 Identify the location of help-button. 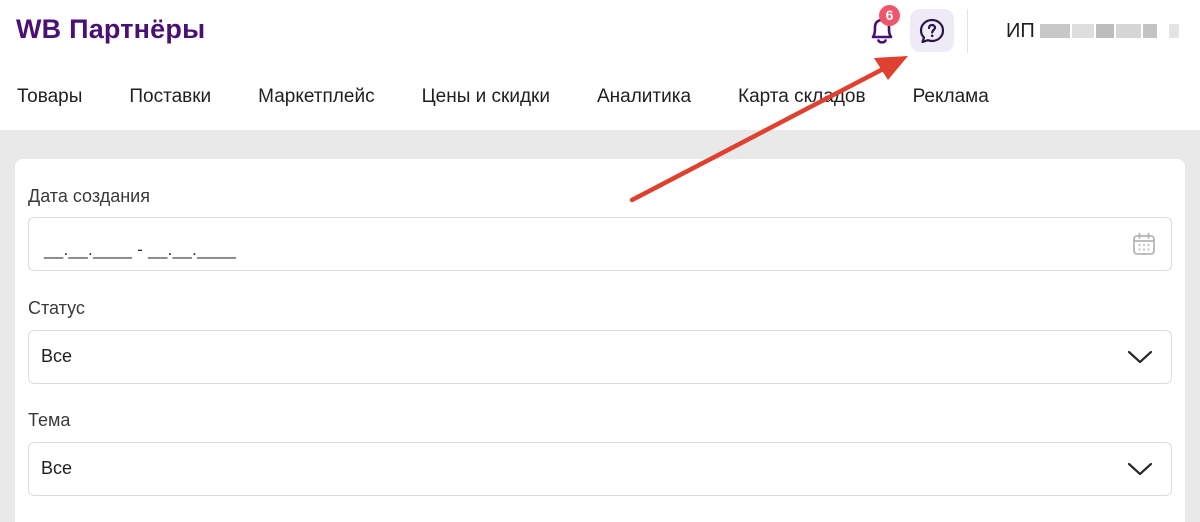
(932, 30).